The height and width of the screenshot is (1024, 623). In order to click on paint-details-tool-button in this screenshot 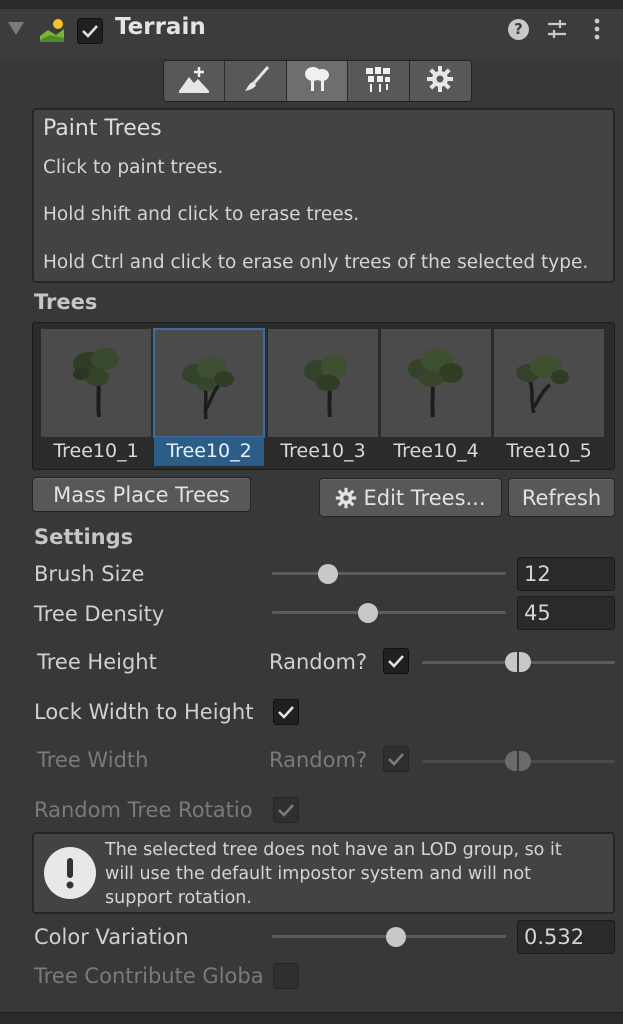, I will do `click(379, 81)`.